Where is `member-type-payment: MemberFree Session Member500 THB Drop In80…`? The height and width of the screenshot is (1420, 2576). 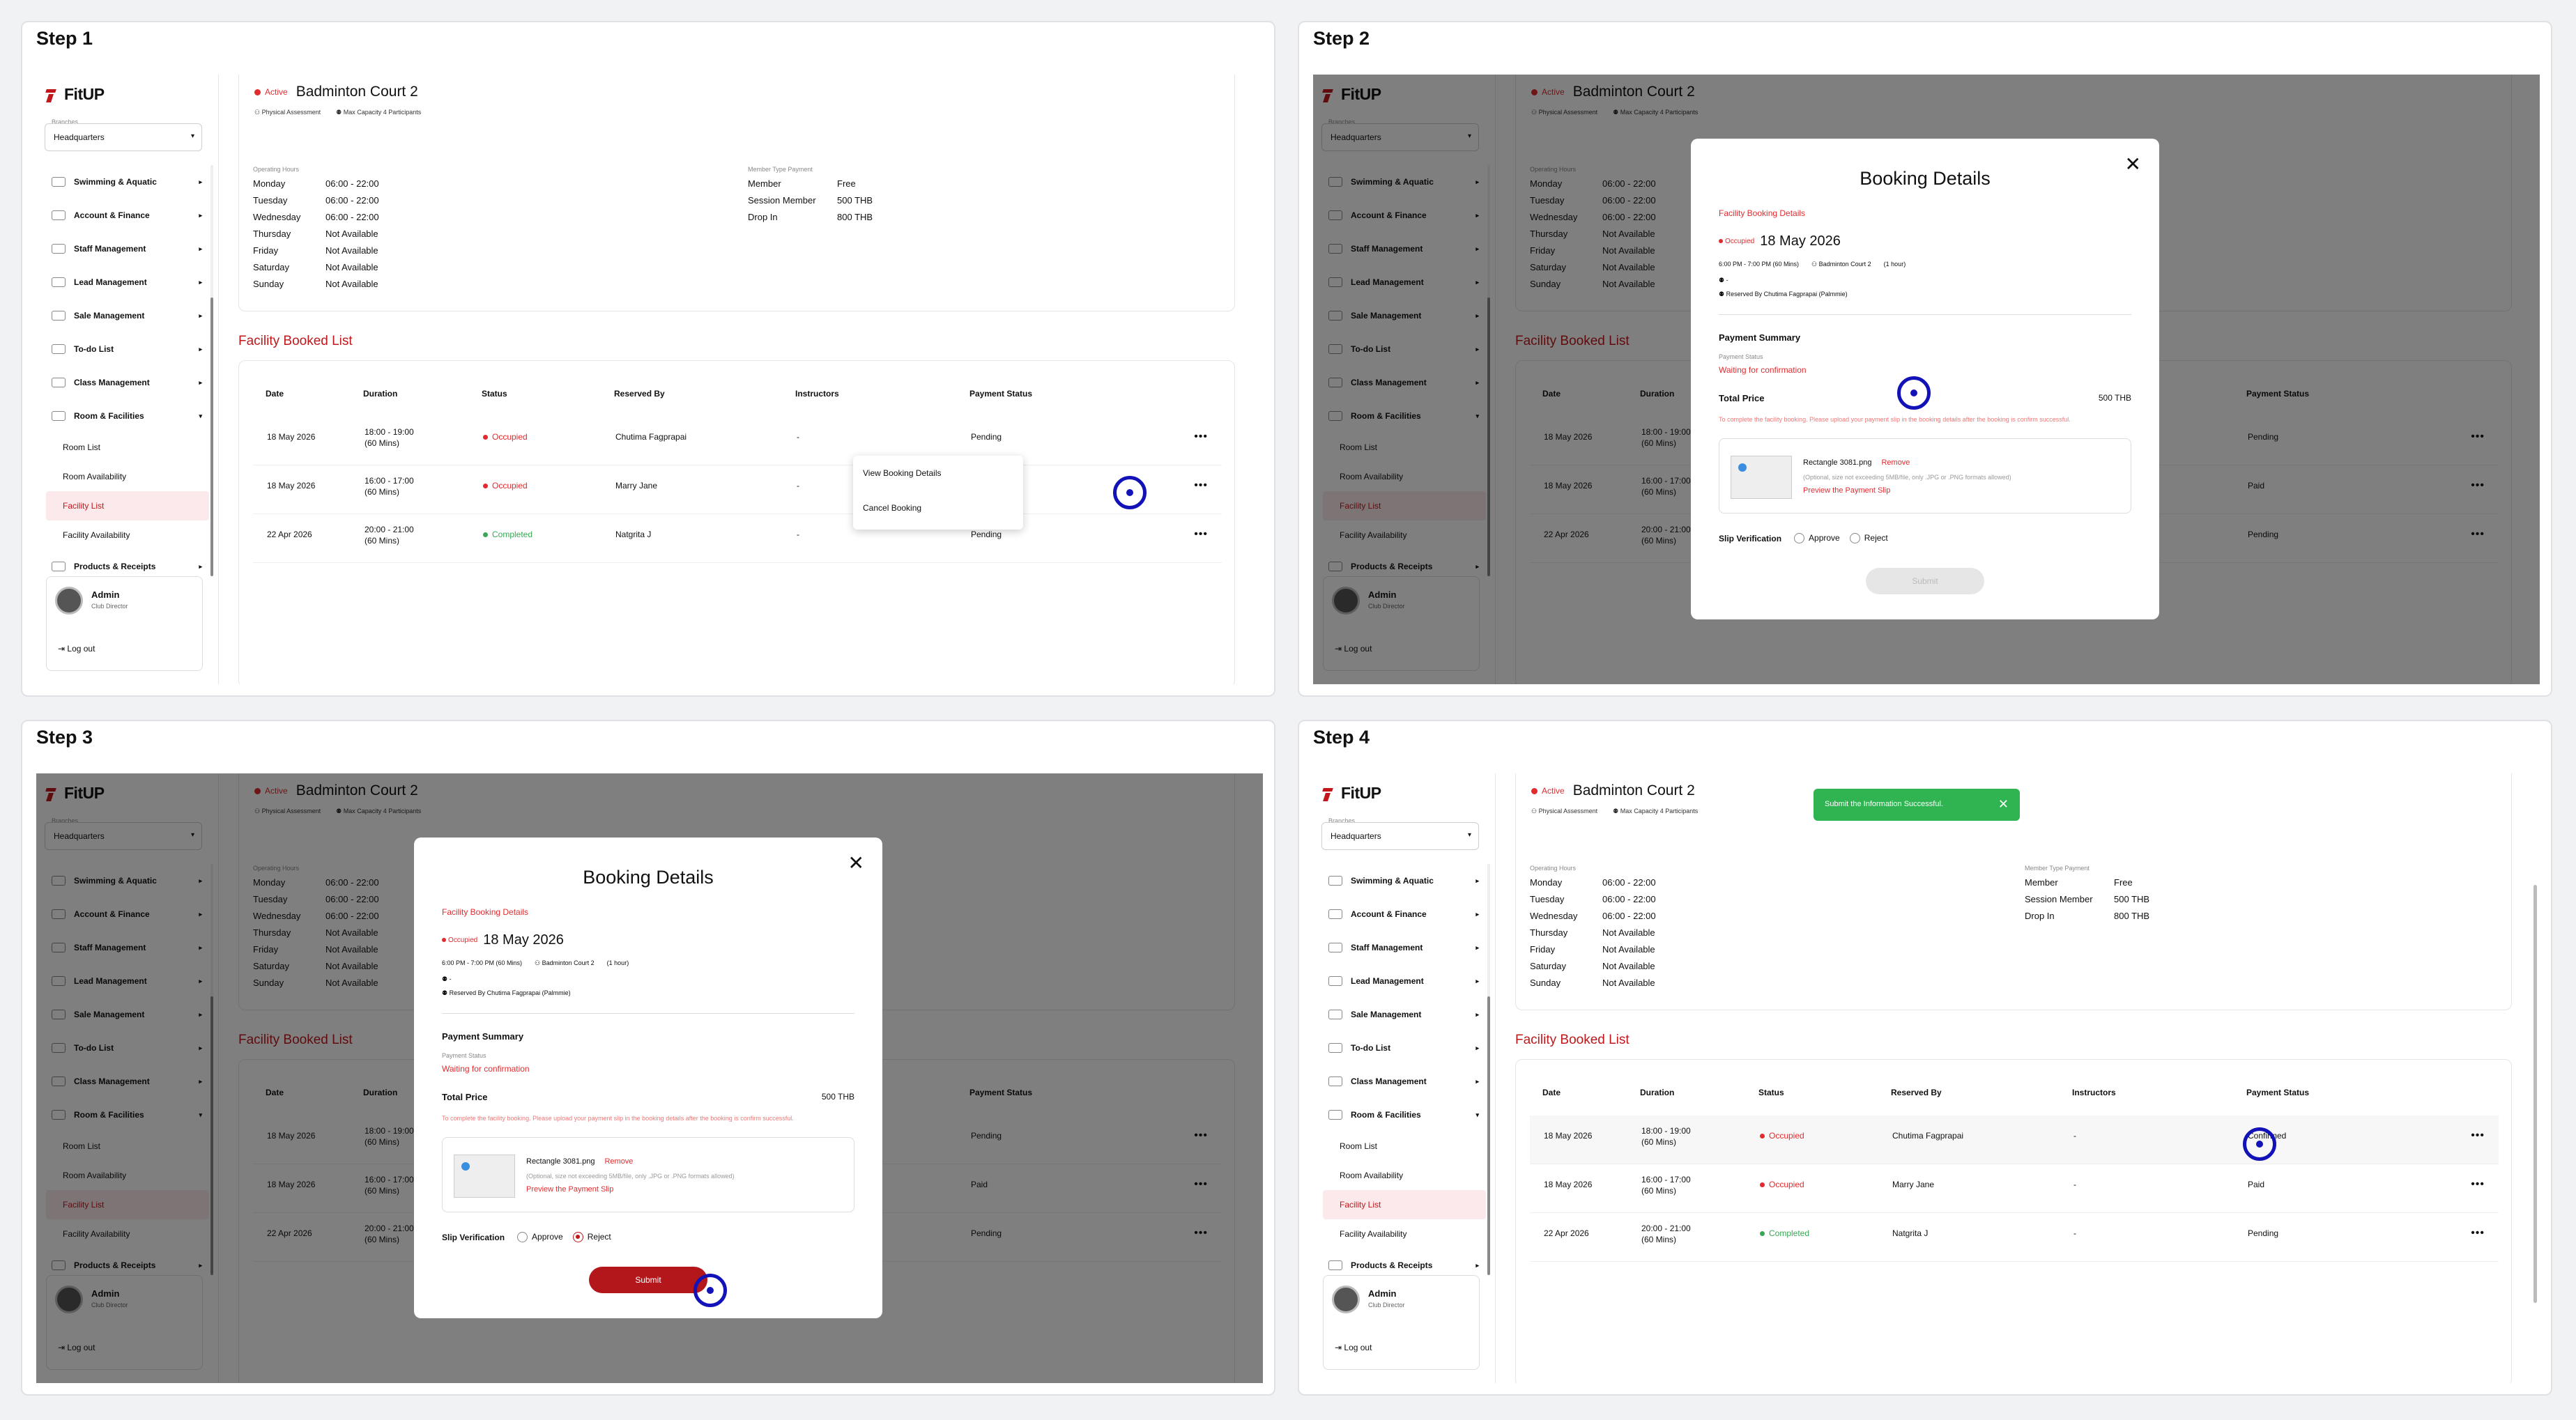 member-type-payment: MemberFree Session Member500 THB Drop In80… is located at coordinates (810, 203).